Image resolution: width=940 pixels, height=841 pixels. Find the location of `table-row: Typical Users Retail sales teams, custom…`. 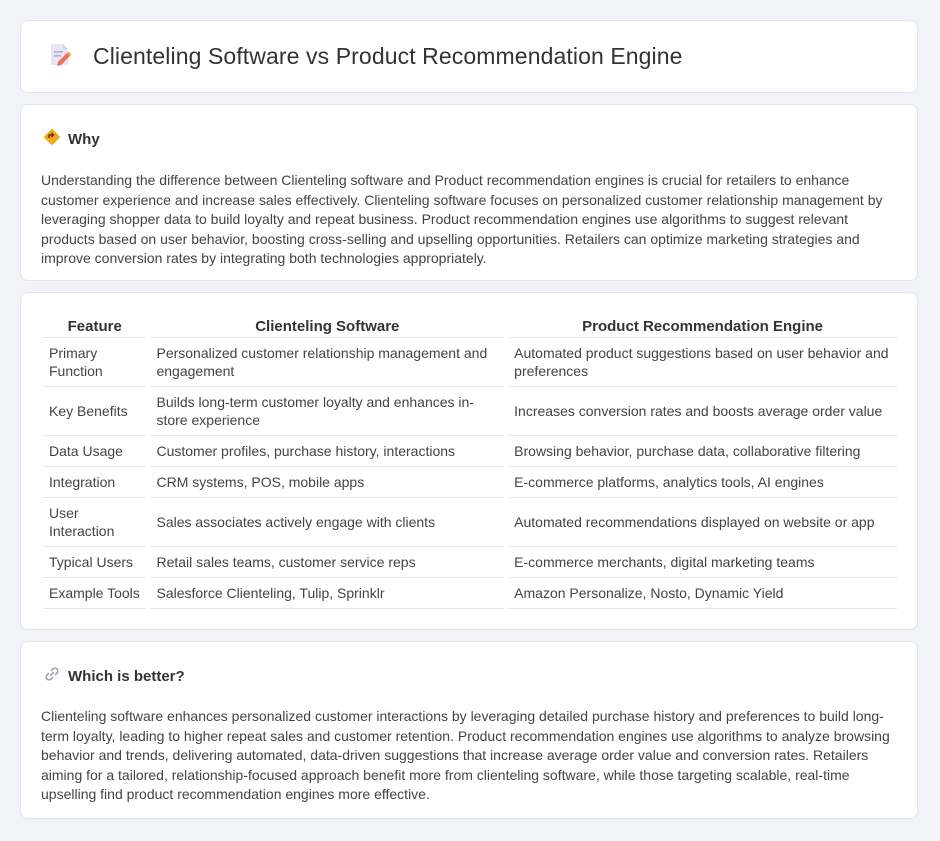

table-row: Typical Users Retail sales teams, custom… is located at coordinates (470, 562).